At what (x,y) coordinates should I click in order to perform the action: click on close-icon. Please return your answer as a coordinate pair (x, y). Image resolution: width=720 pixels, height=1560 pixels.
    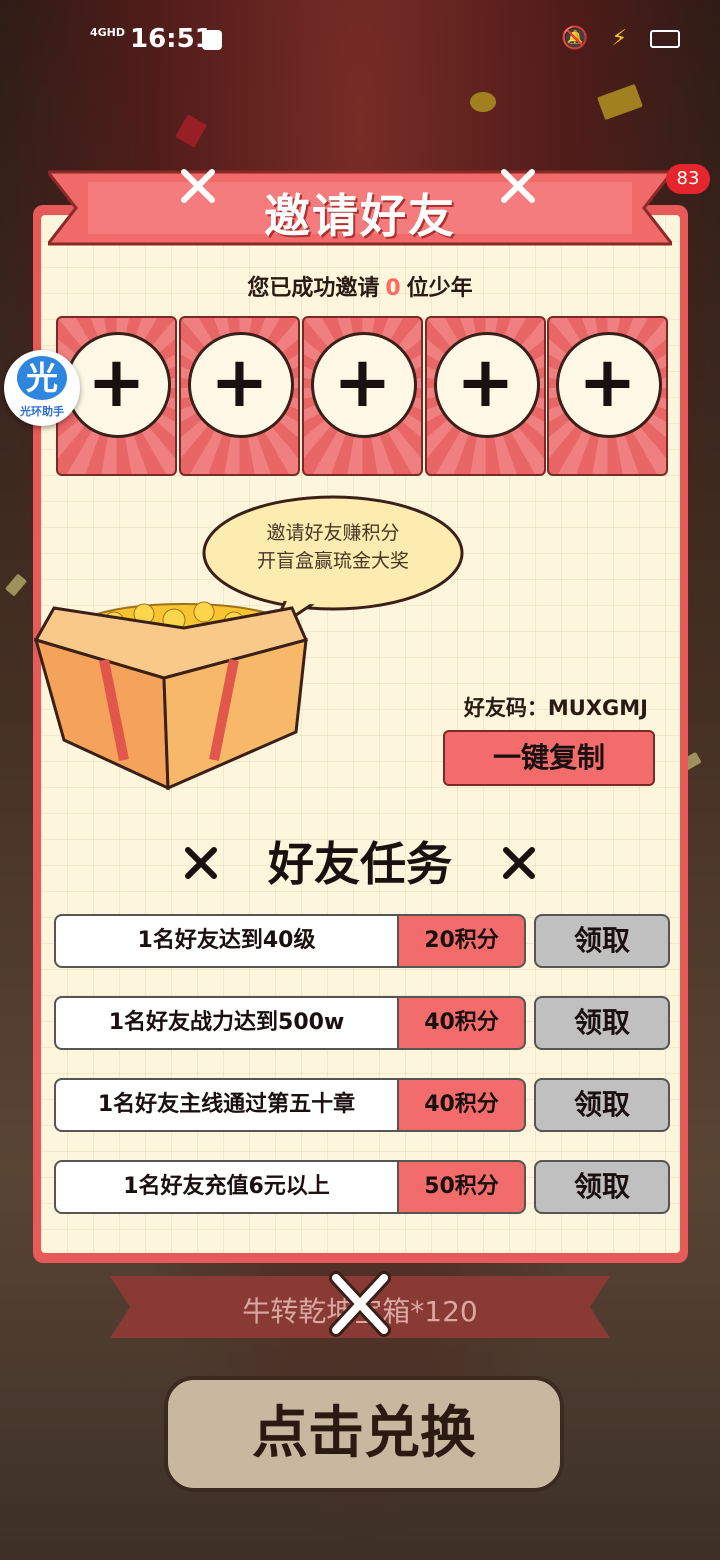
    Looking at the image, I should click on (360, 1304).